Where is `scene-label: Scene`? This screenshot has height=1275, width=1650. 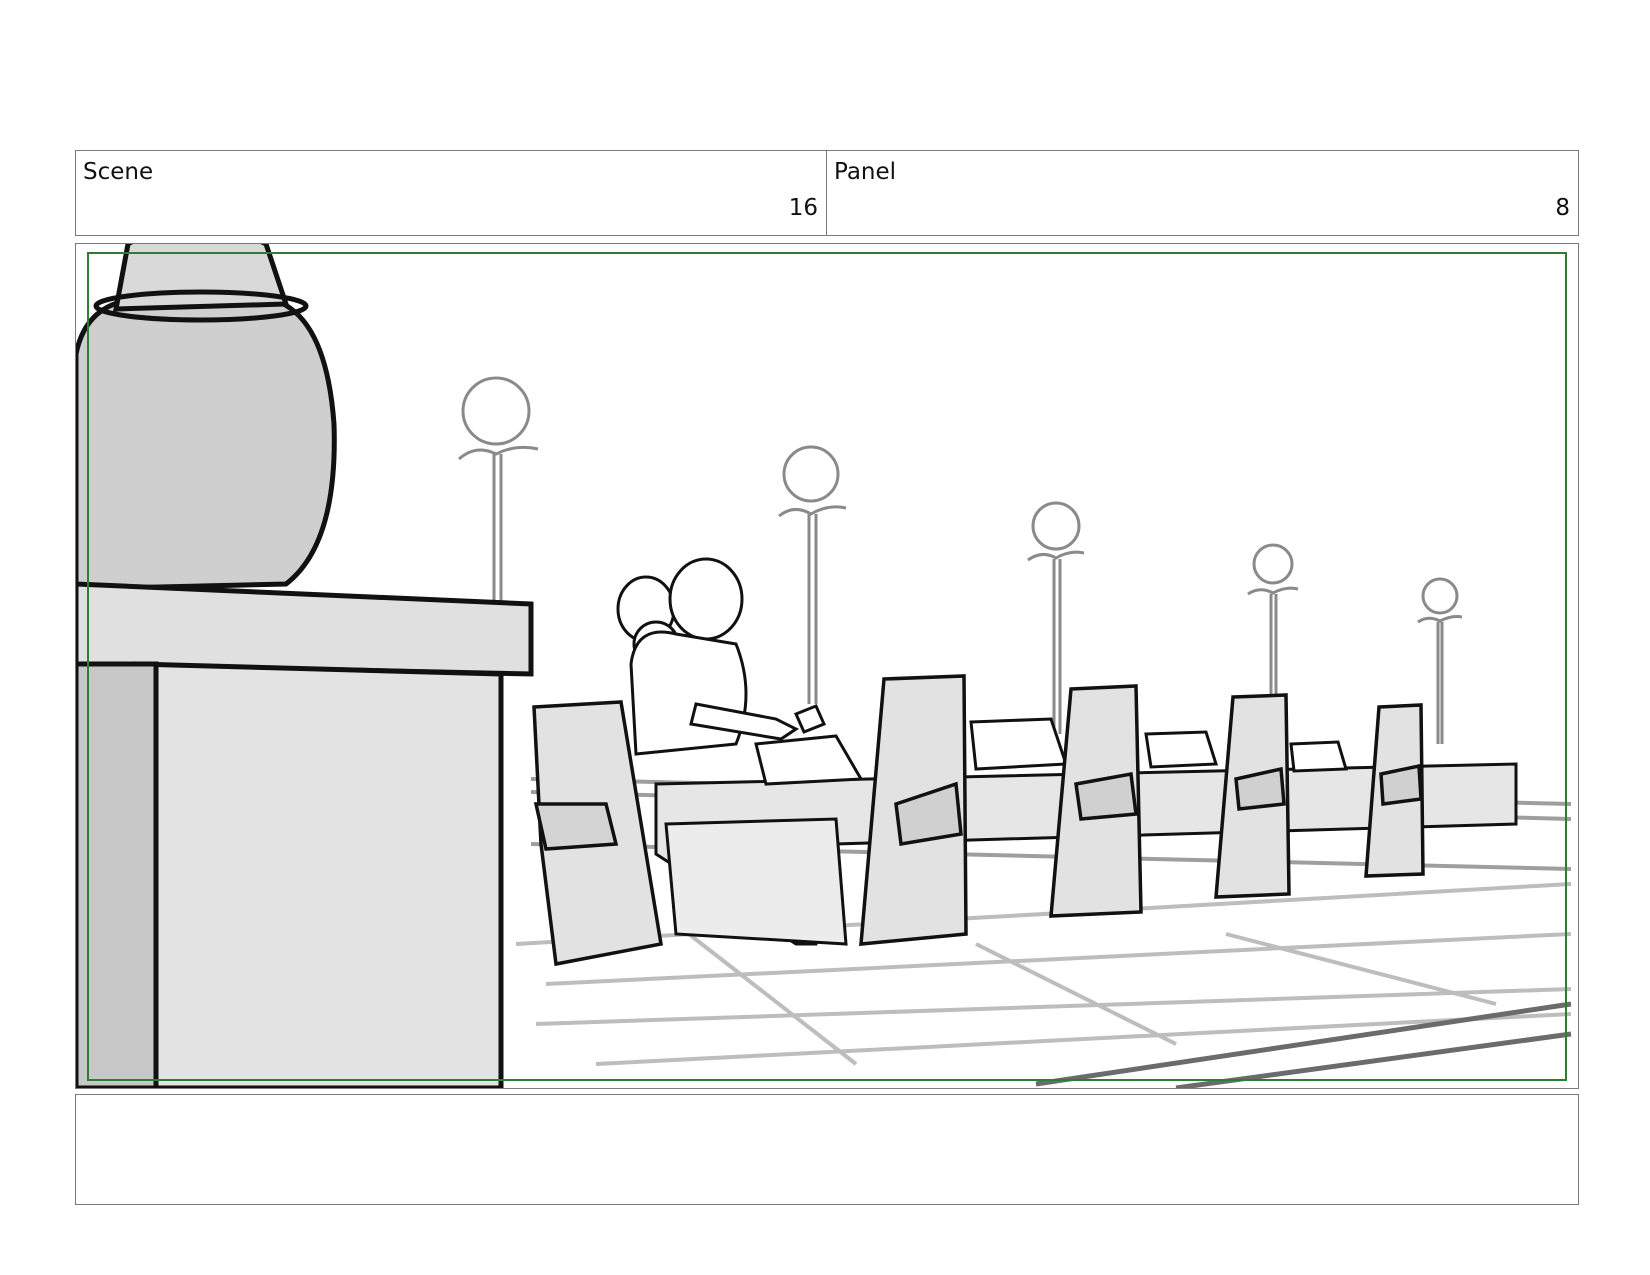
scene-label: Scene is located at coordinates (118, 172).